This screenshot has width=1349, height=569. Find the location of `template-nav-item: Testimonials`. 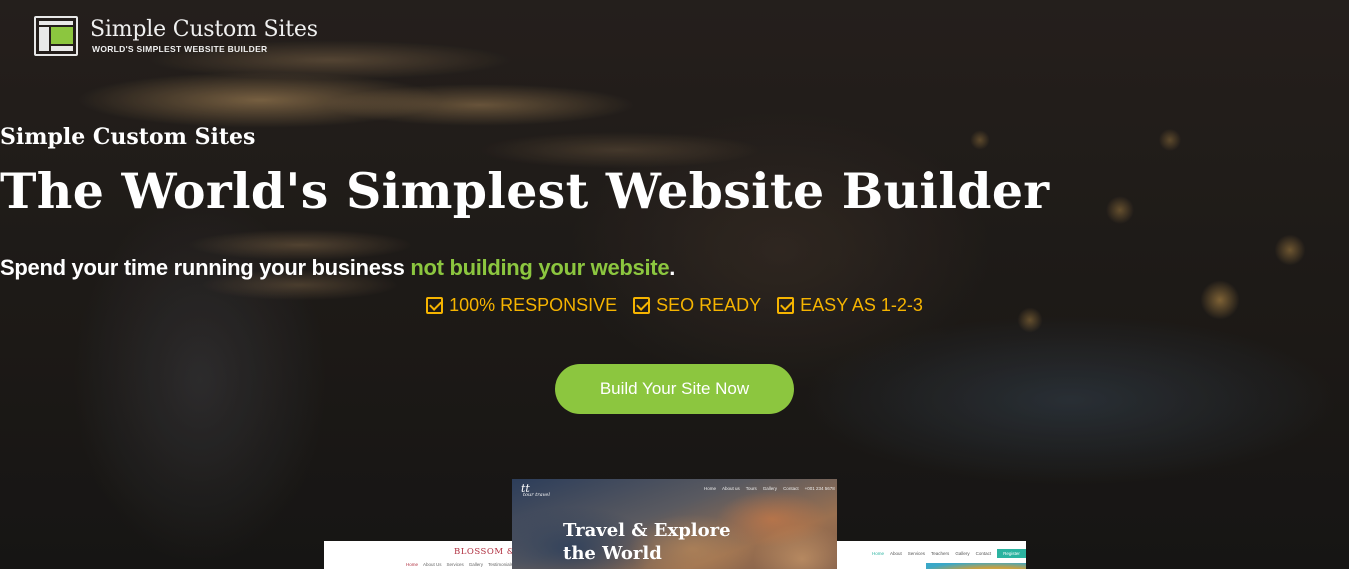

template-nav-item: Testimonials is located at coordinates (500, 564).